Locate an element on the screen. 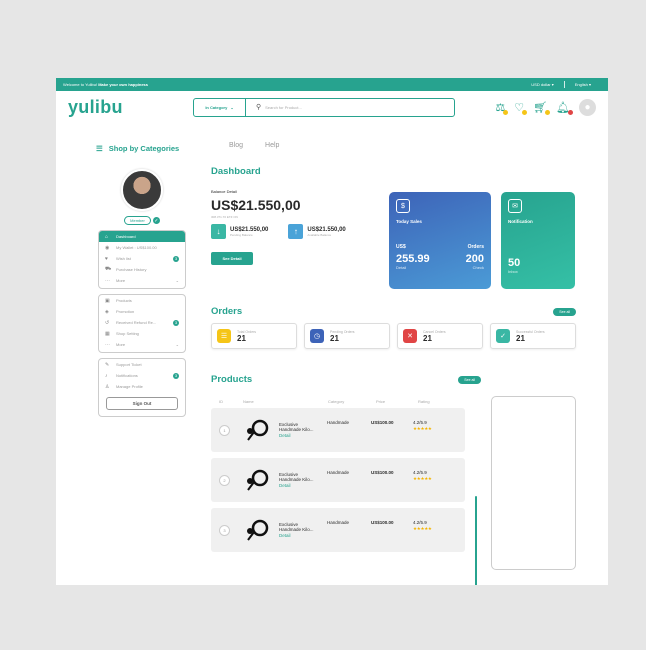 Image resolution: width=646 pixels, height=650 pixels. order-stat-label: Pending Orders is located at coordinates (342, 331).